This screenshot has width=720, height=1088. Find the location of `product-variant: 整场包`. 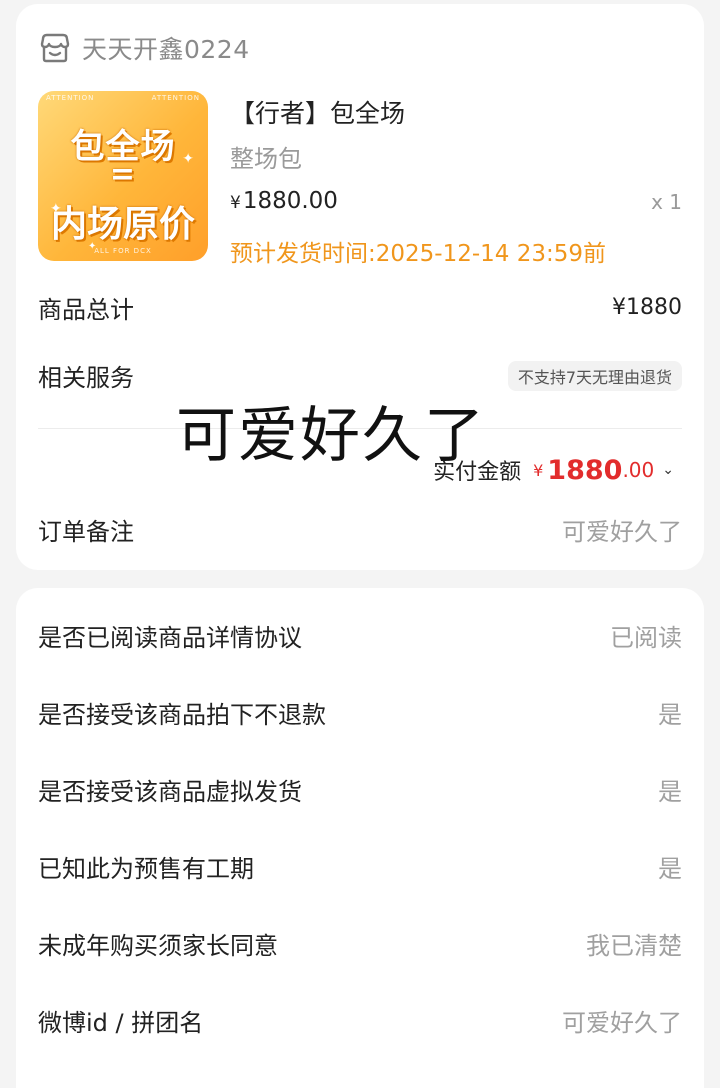

product-variant: 整场包 is located at coordinates (266, 159).